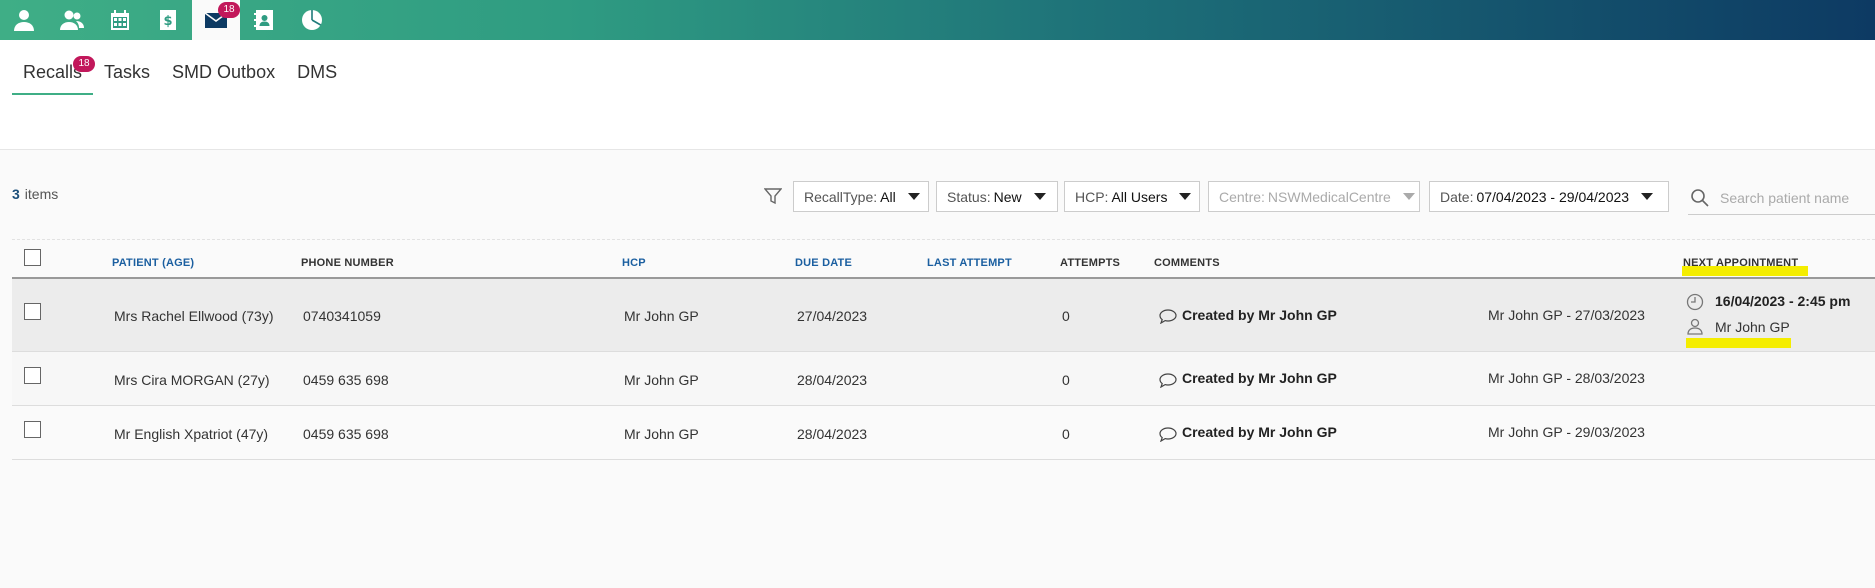 This screenshot has width=1875, height=588. I want to click on doctor-icon, so click(1695, 328).